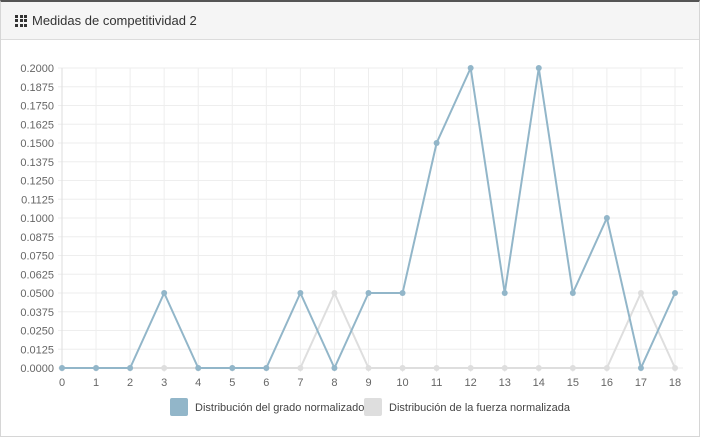 Image resolution: width=702 pixels, height=438 pixels. I want to click on y-tick-label: 0.1125, so click(37, 200).